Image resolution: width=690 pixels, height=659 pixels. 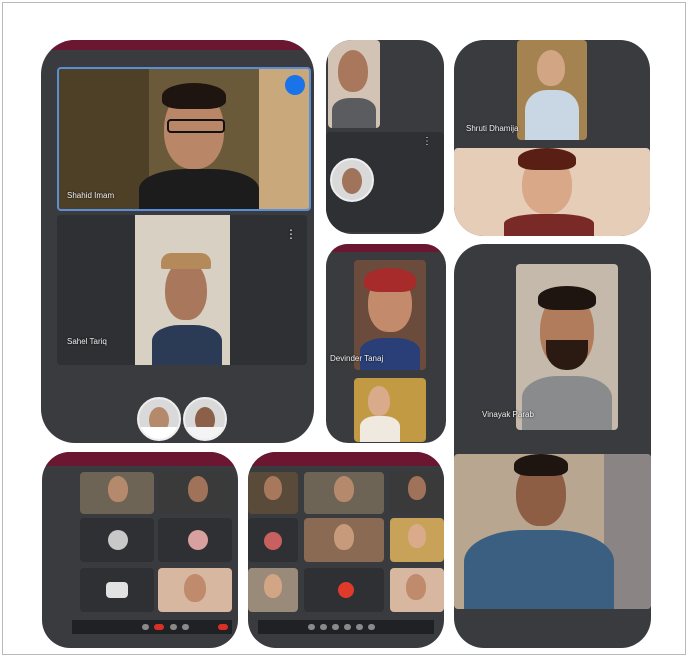 What do you see at coordinates (385, 182) in the screenshot?
I see `video-tile: ⋮` at bounding box center [385, 182].